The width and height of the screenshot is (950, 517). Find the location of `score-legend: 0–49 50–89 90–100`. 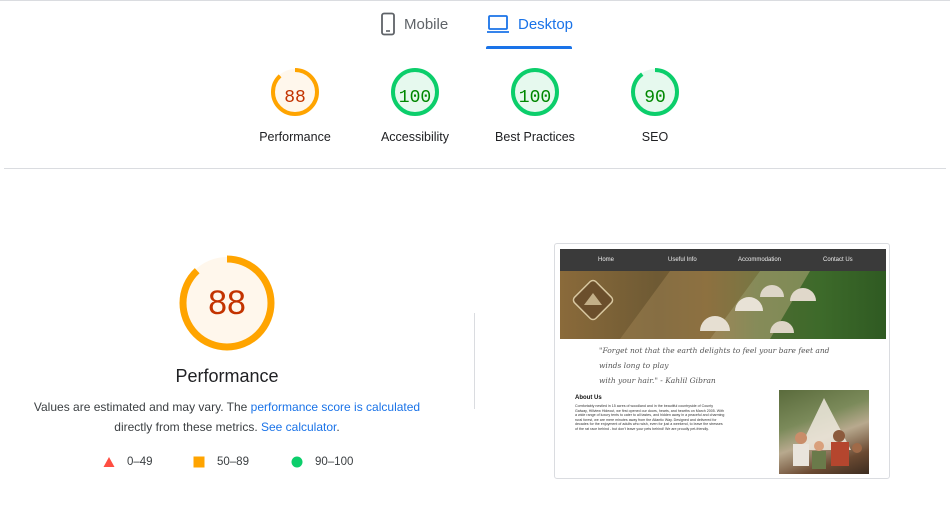

score-legend: 0–49 50–89 90–100 is located at coordinates (227, 464).